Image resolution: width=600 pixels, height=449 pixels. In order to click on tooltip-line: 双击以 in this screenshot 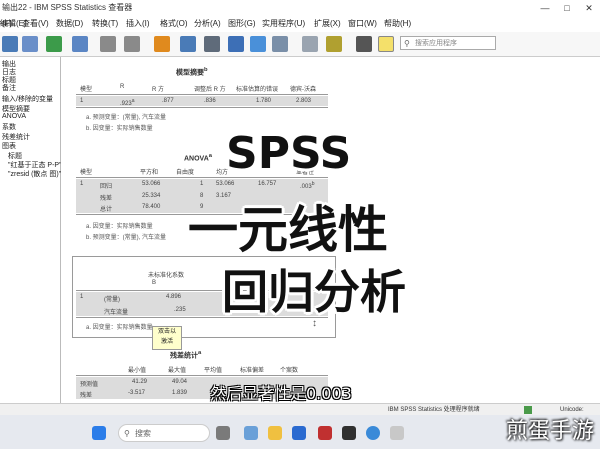, I will do `click(166, 332)`.